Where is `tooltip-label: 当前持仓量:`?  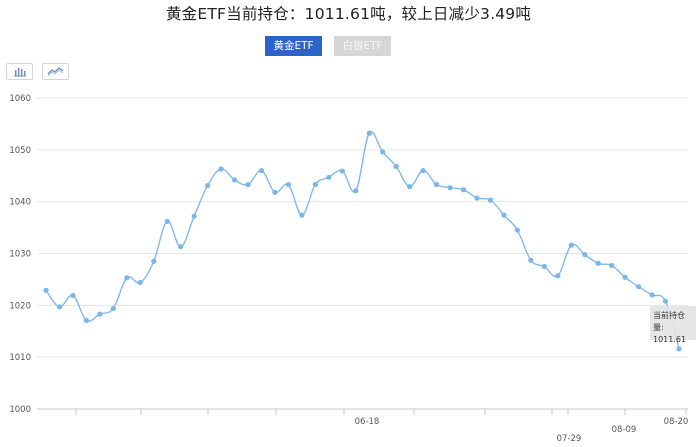 tooltip-label: 当前持仓量: is located at coordinates (669, 321).